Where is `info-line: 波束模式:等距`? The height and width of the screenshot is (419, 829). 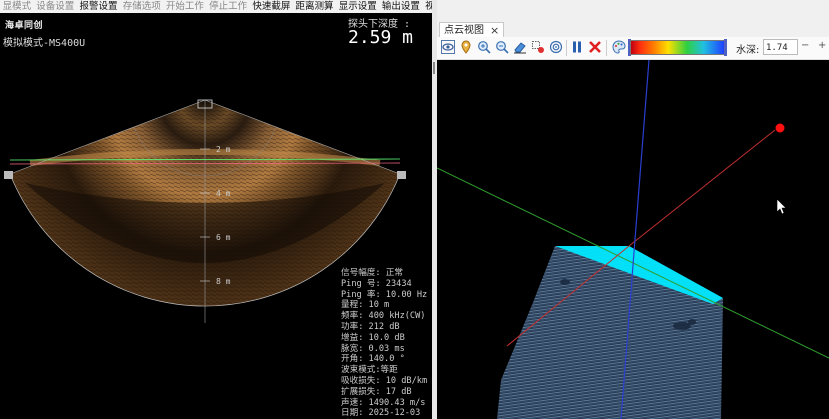 info-line: 波束模式:等距 is located at coordinates (369, 370).